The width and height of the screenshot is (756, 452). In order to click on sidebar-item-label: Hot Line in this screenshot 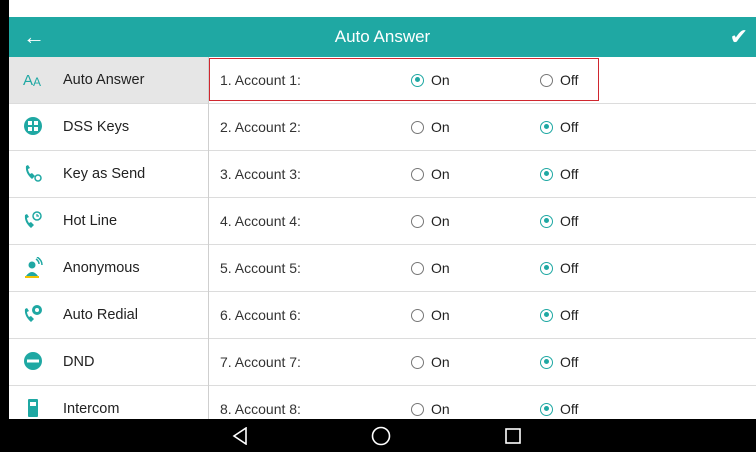, I will do `click(90, 221)`.